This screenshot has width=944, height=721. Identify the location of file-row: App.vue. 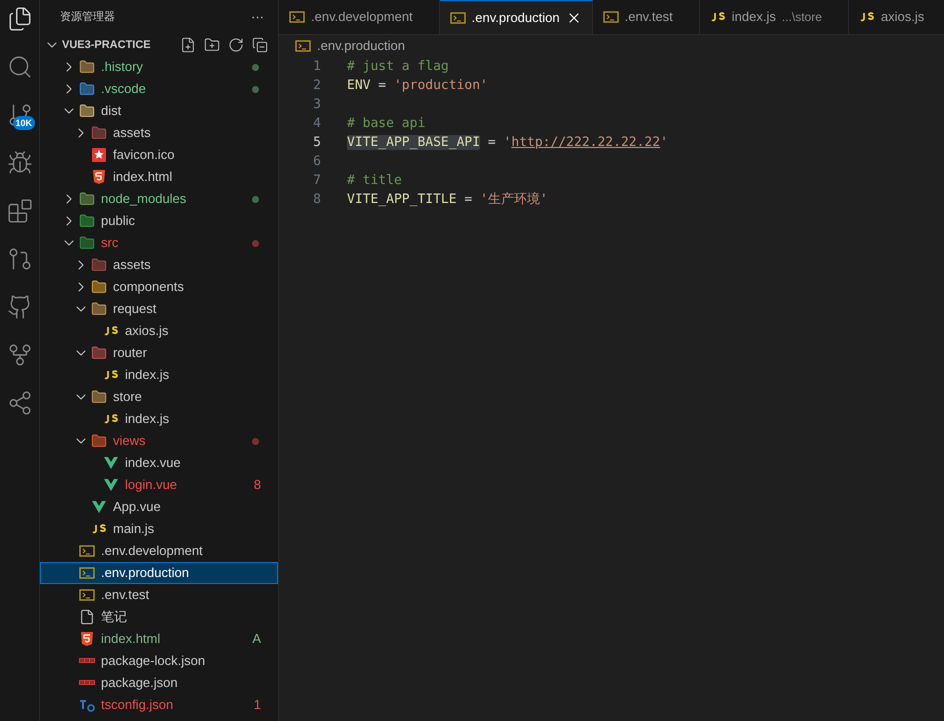
(159, 507).